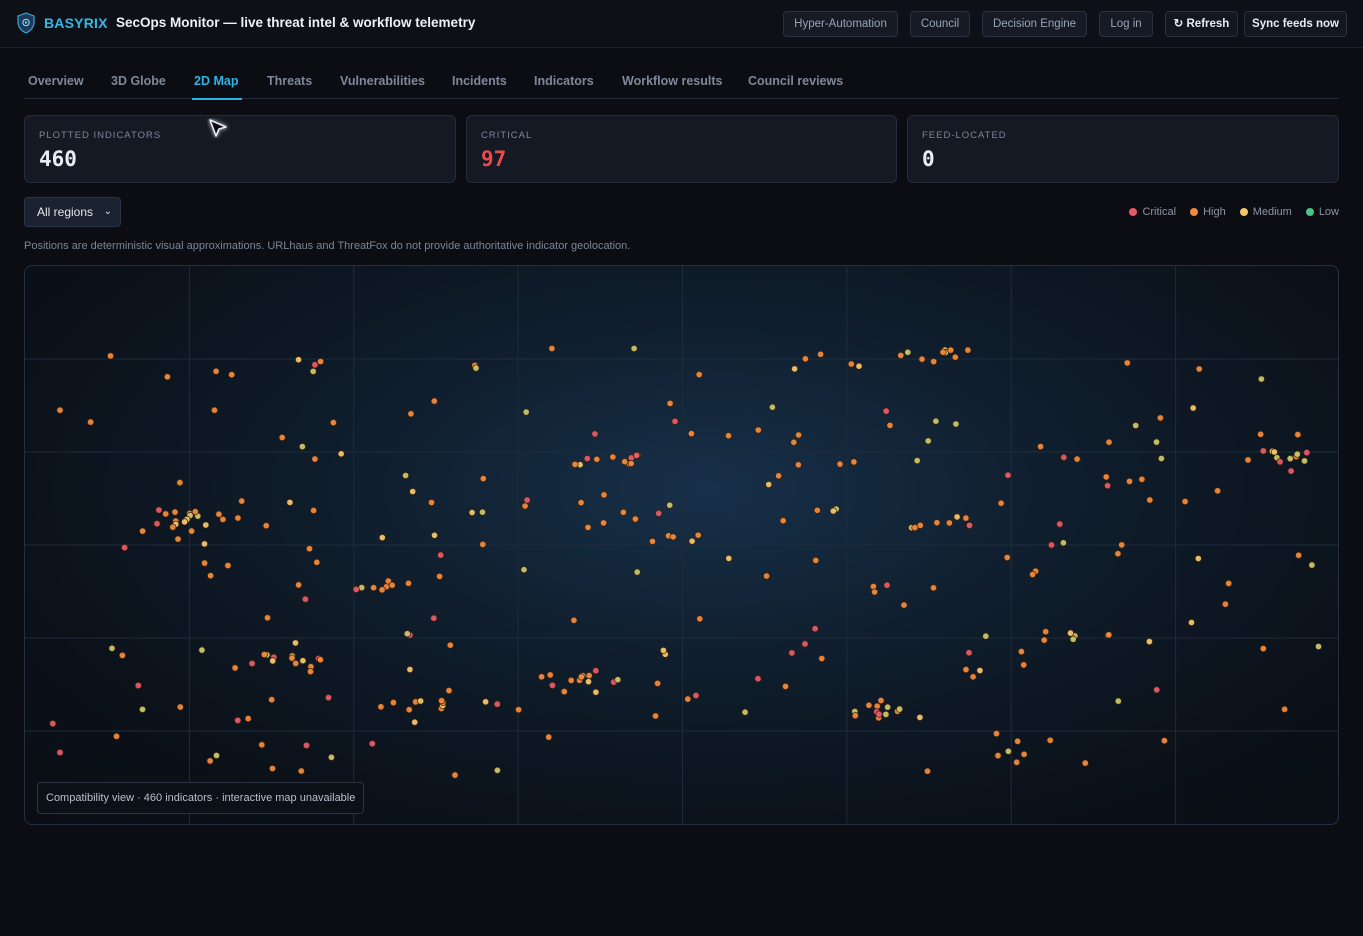 This screenshot has width=1363, height=936. Describe the element at coordinates (564, 86) in the screenshot. I see `tab-indicators: Indicators` at that location.